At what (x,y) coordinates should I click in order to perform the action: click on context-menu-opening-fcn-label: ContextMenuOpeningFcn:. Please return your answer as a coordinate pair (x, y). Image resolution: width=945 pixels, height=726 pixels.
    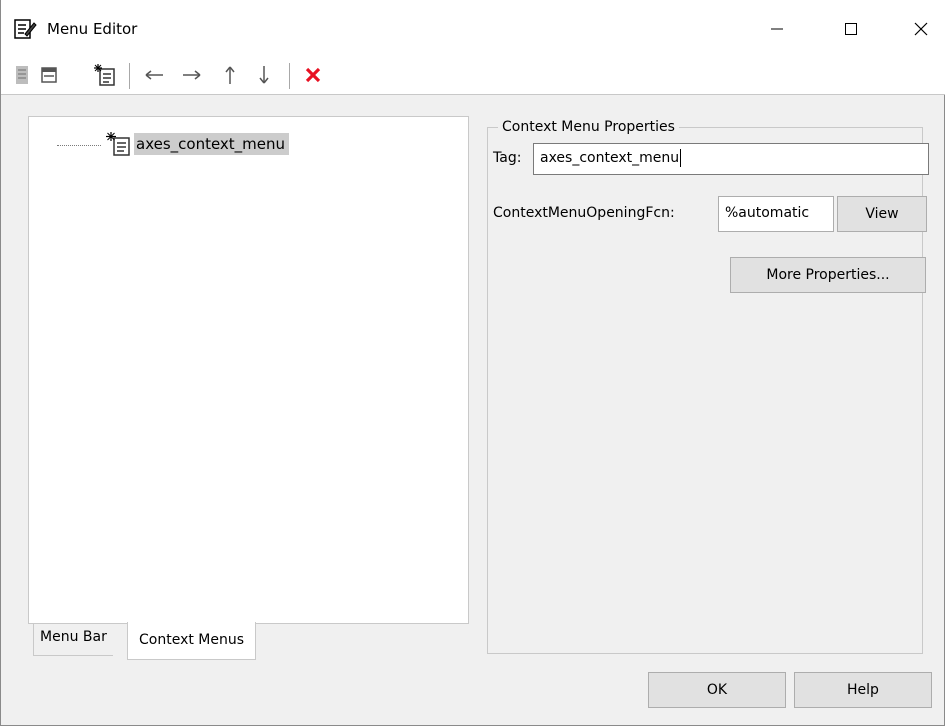
    Looking at the image, I should click on (584, 213).